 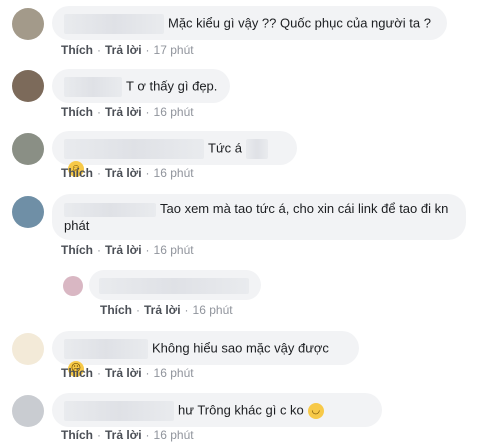 What do you see at coordinates (257, 149) in the screenshot?
I see `redacted-text` at bounding box center [257, 149].